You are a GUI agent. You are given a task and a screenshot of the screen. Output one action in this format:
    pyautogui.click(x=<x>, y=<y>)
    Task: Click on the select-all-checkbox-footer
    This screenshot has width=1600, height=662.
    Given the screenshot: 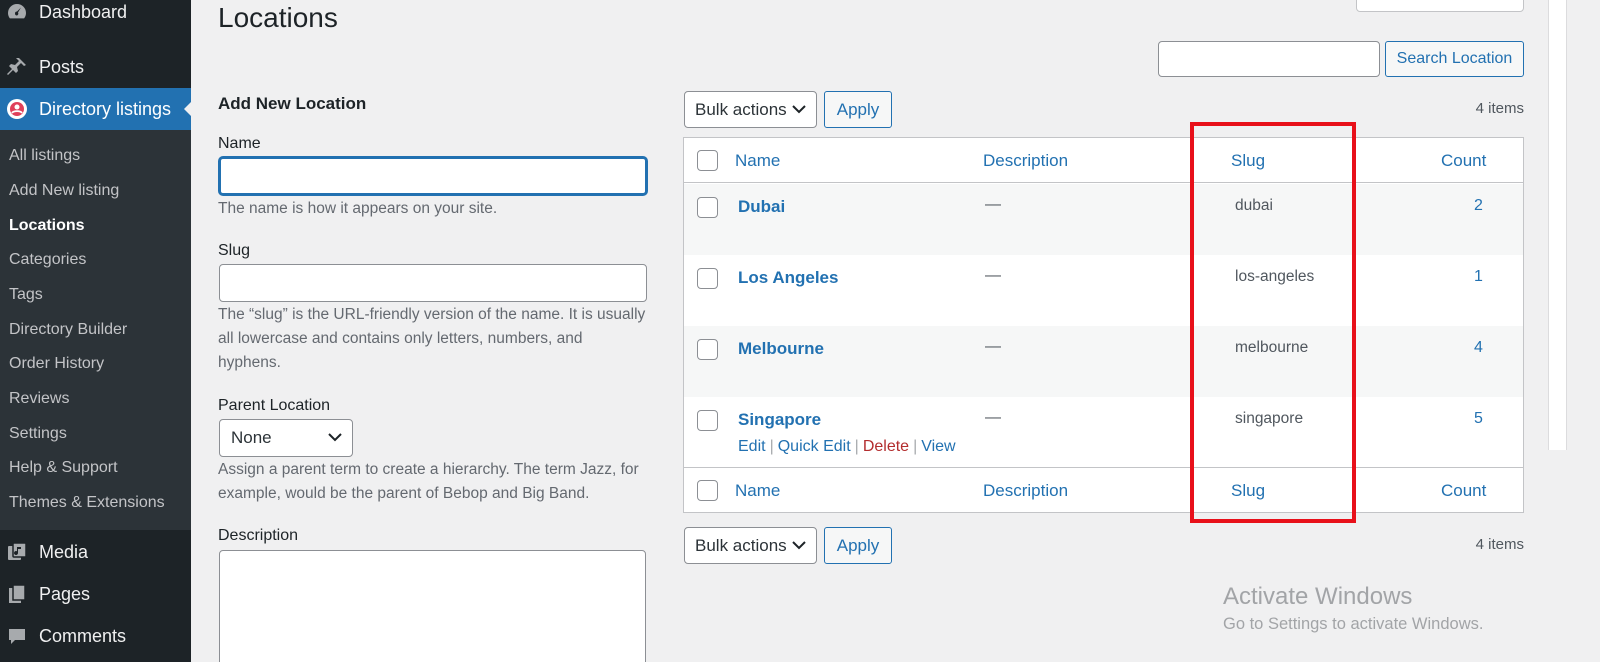 What is the action you would take?
    pyautogui.click(x=707, y=490)
    